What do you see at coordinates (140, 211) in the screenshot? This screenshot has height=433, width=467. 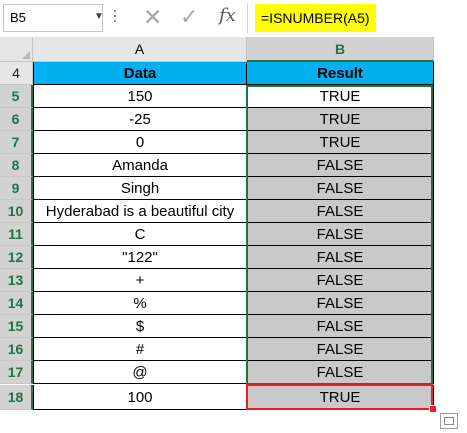 I see `data-cell: Hyderabad is a beautiful city` at bounding box center [140, 211].